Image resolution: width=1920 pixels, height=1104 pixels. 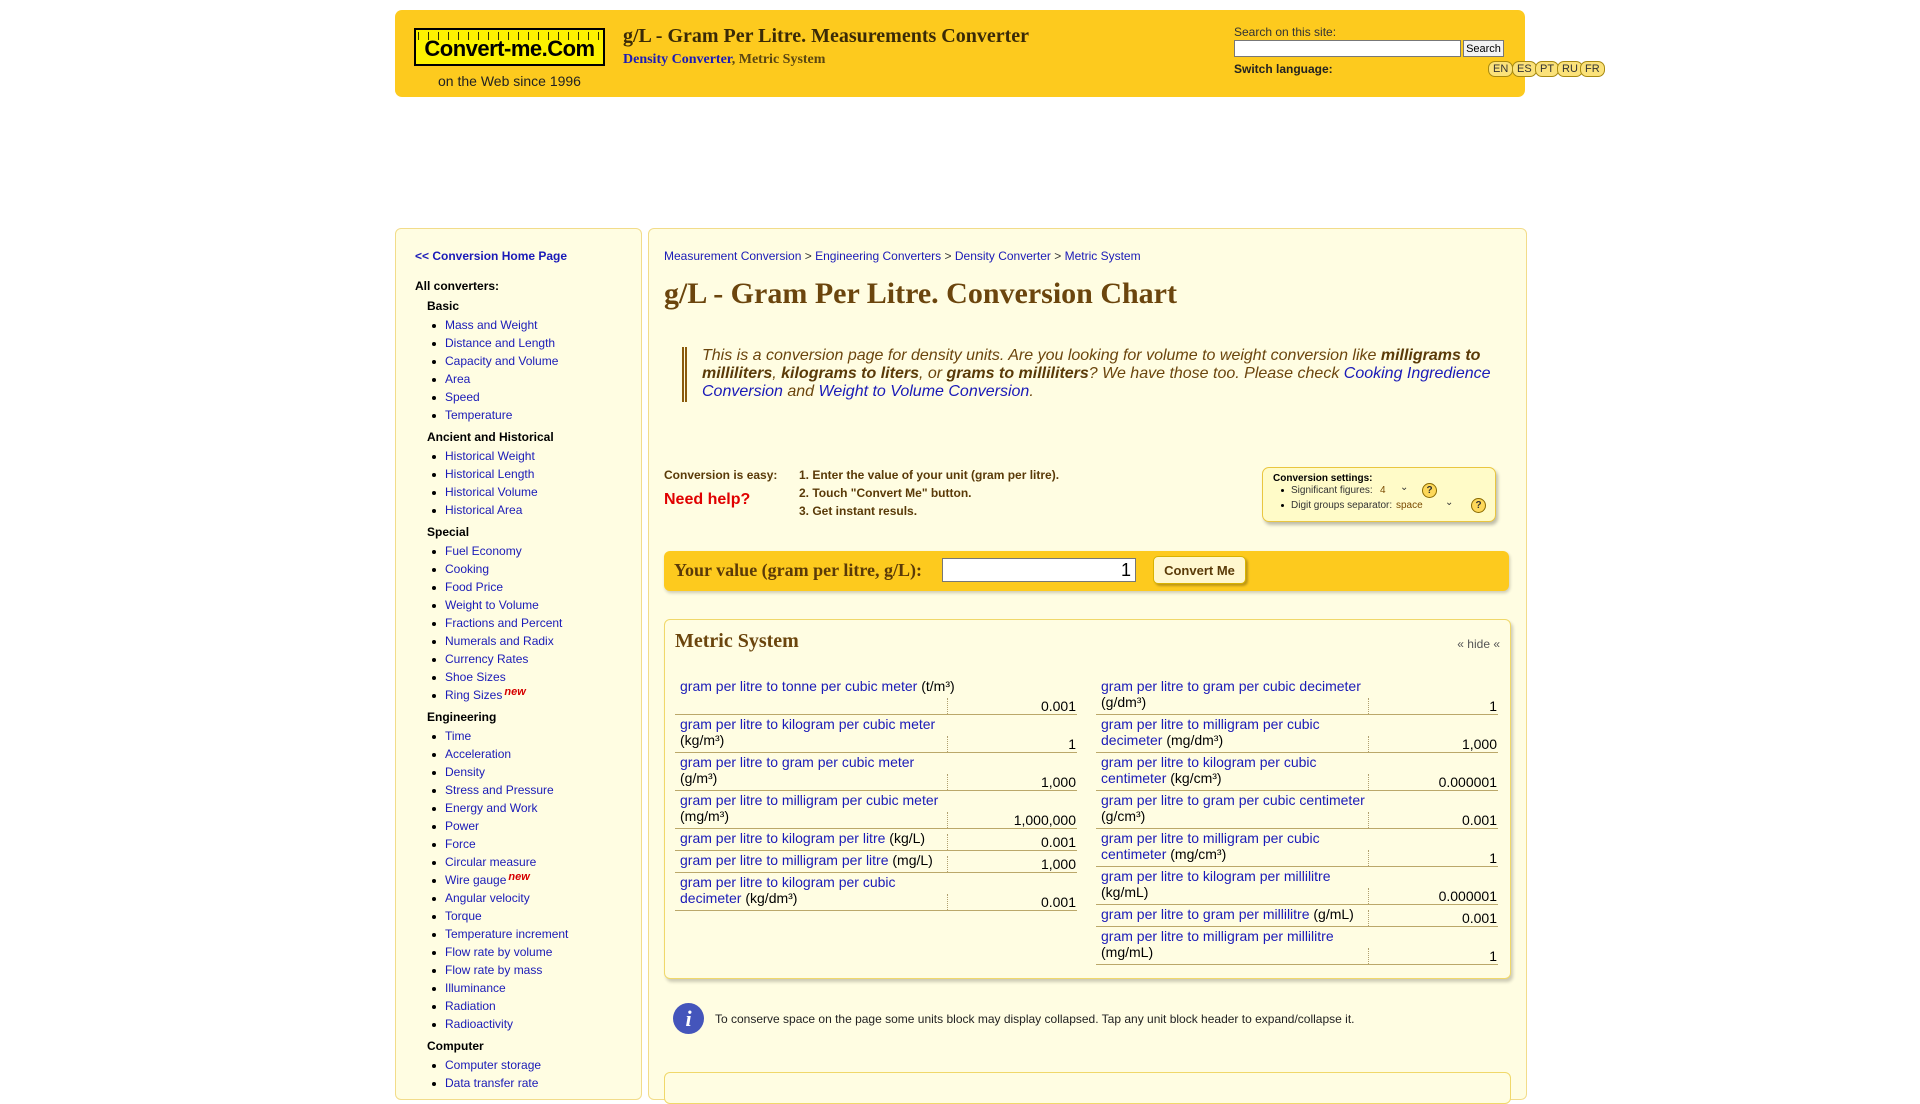 What do you see at coordinates (499, 934) in the screenshot?
I see `sidebar-item-temperature-increment: Temperature increment` at bounding box center [499, 934].